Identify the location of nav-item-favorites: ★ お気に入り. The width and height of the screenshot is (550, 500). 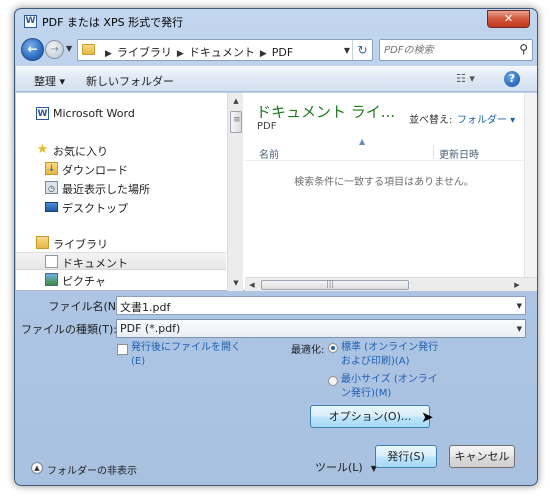
(121, 150).